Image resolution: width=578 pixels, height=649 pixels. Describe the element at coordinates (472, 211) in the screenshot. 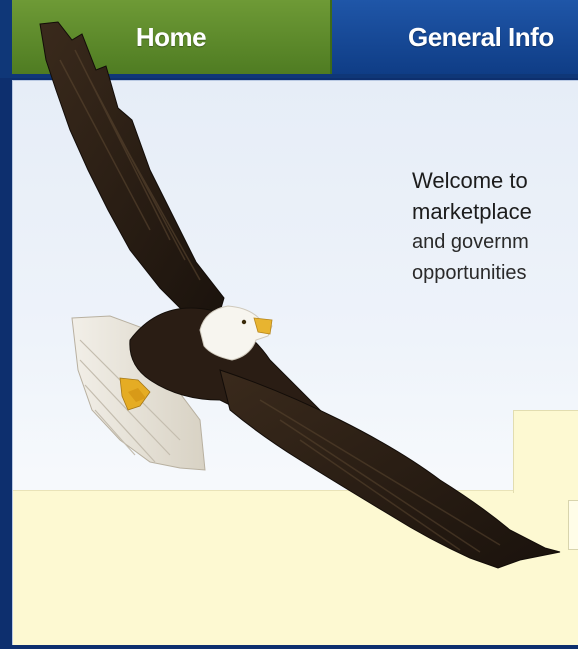

I see `welcome-line: marketplace` at that location.